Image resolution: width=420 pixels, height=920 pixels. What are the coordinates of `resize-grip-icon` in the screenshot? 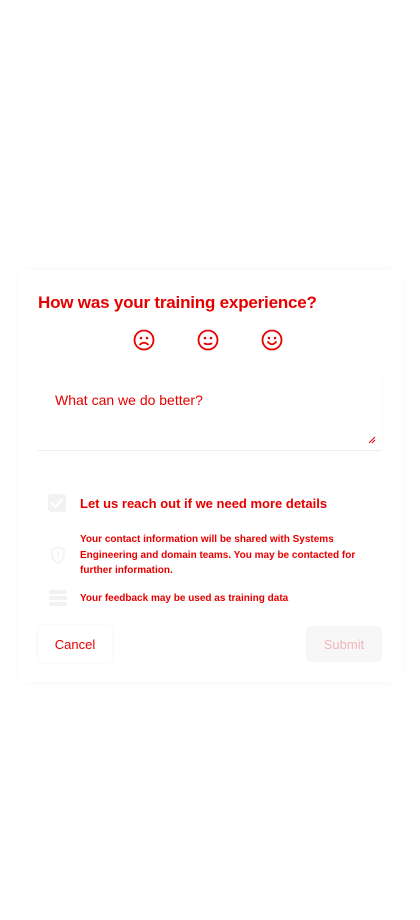 It's located at (372, 440).